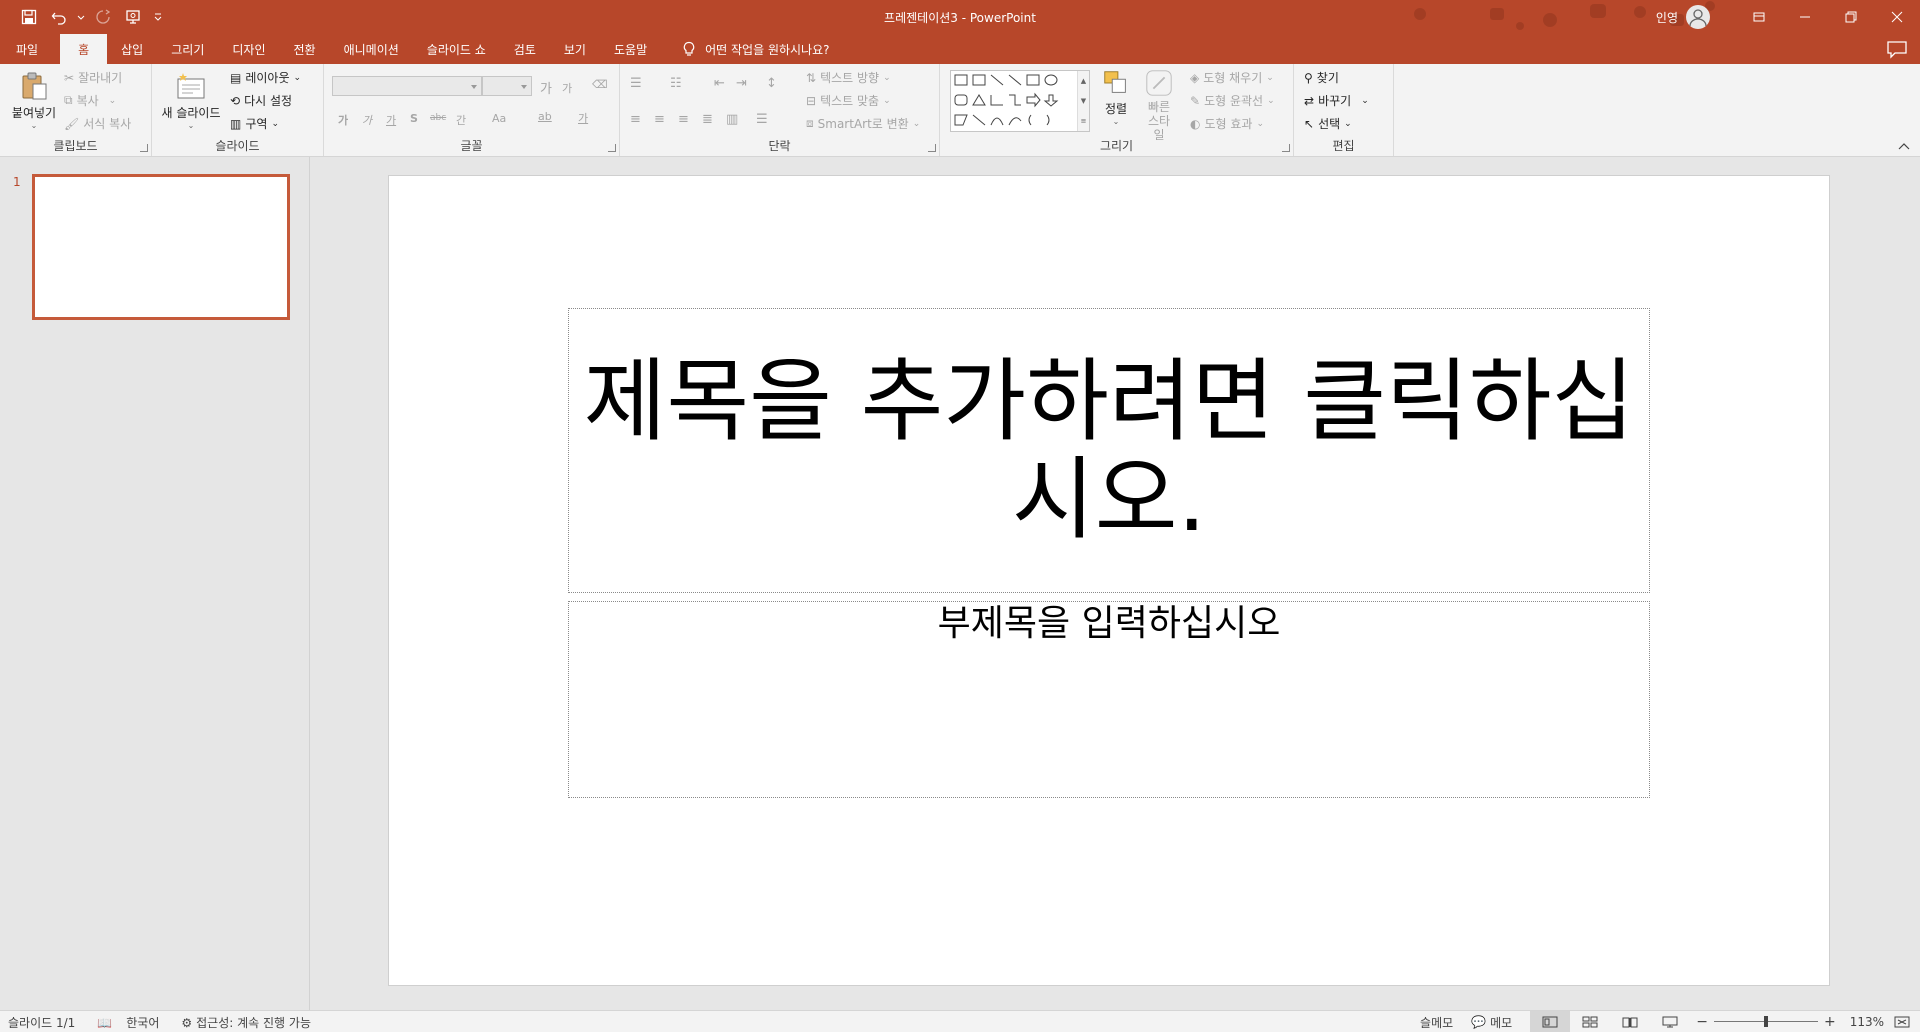 This screenshot has width=1920, height=1032. I want to click on bold-icon: 가, so click(343, 120).